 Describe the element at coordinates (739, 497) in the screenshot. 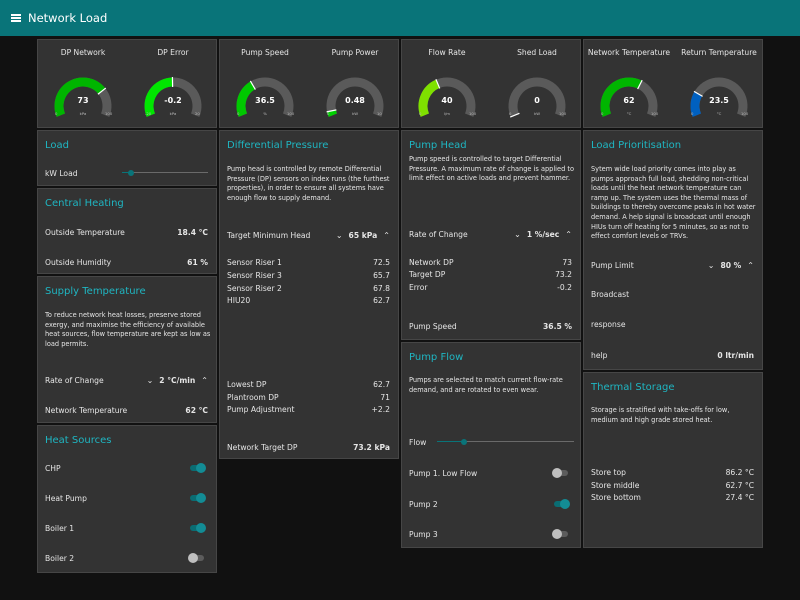

I see `store-bottom-value: 27.4 °C` at that location.